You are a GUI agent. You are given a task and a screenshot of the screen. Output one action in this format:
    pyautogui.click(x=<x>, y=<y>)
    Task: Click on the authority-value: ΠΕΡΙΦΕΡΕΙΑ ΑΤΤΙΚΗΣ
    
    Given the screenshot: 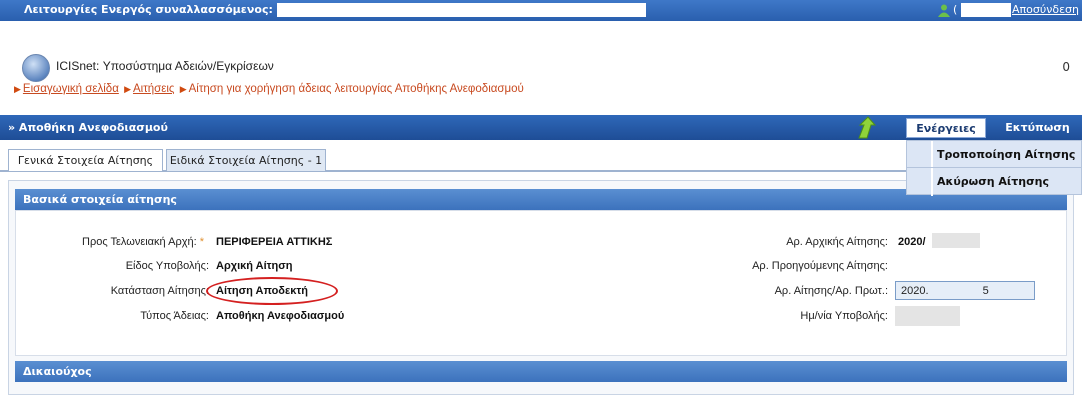 What is the action you would take?
    pyautogui.click(x=274, y=242)
    